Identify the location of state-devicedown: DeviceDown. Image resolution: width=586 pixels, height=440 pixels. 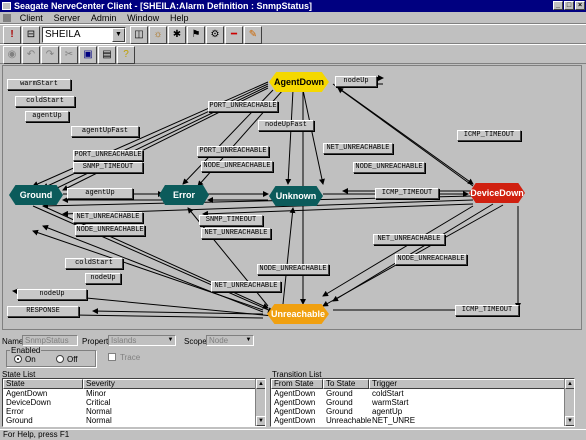
(497, 193).